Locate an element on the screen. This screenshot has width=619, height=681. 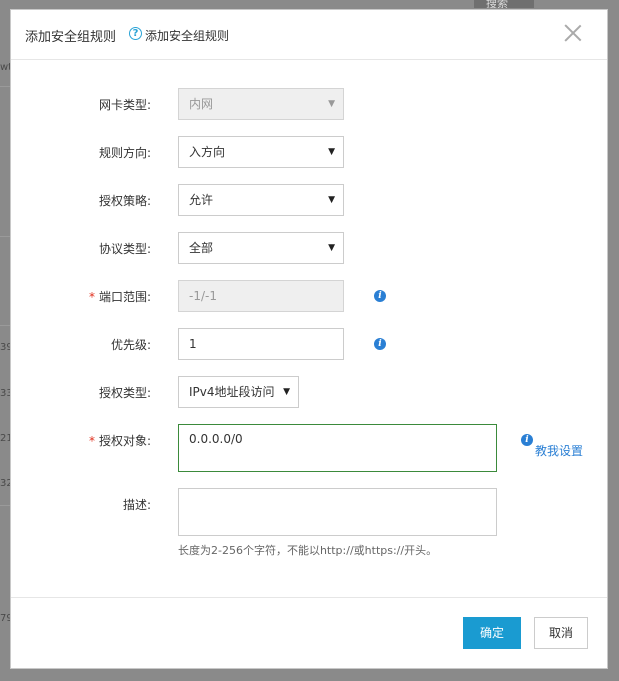
dialog-title: 添加安全组规则 is located at coordinates (71, 37).